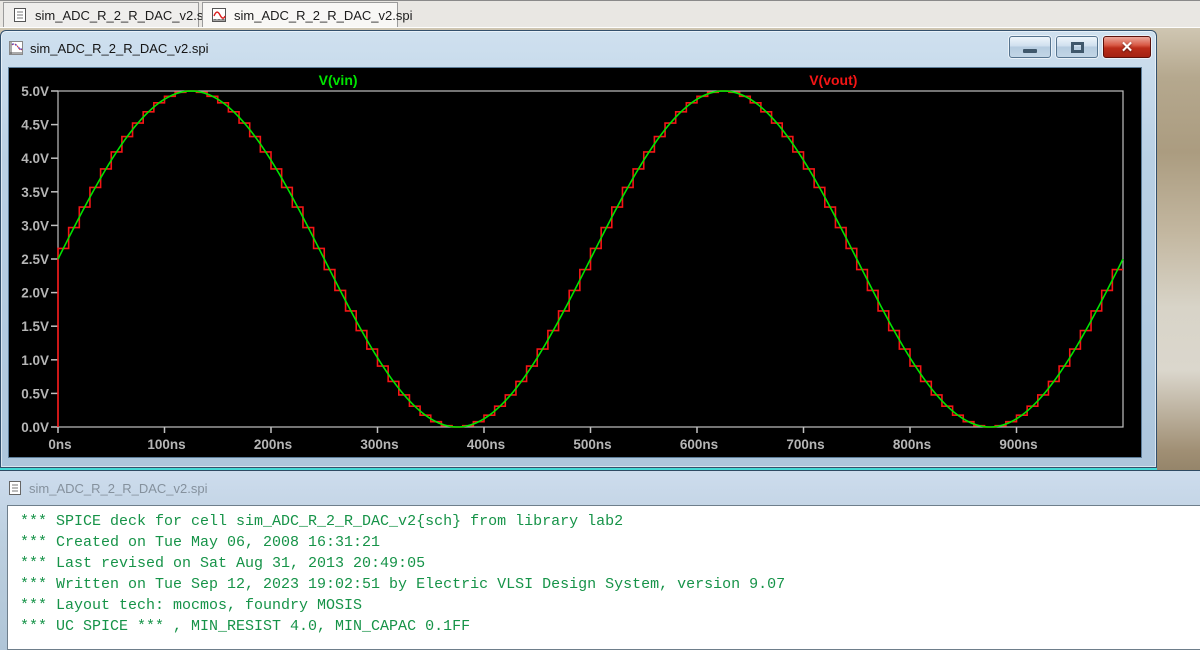 The image size is (1200, 650). I want to click on maximize-icon, so click(1077, 47).